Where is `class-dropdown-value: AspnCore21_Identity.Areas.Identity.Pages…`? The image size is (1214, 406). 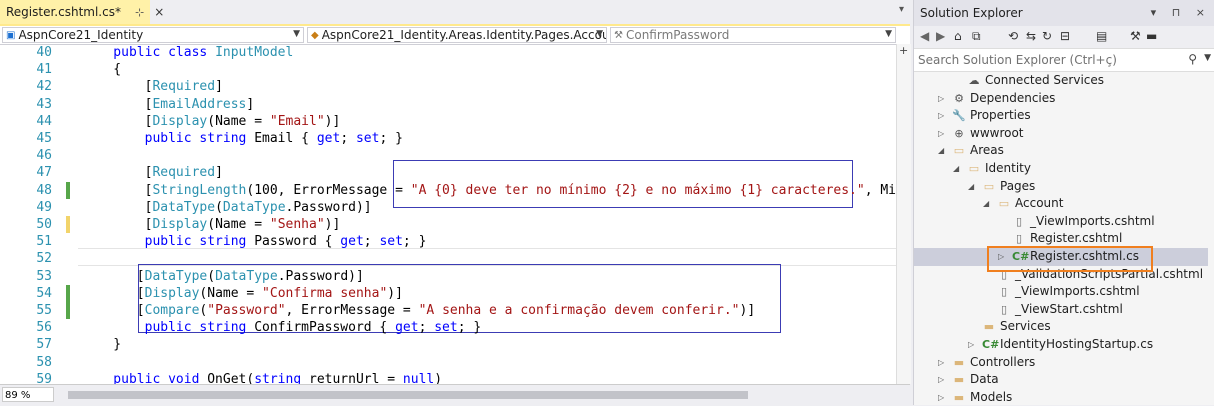
class-dropdown-value: AspnCore21_Identity.Areas.Identity.Pages… is located at coordinates (464, 35).